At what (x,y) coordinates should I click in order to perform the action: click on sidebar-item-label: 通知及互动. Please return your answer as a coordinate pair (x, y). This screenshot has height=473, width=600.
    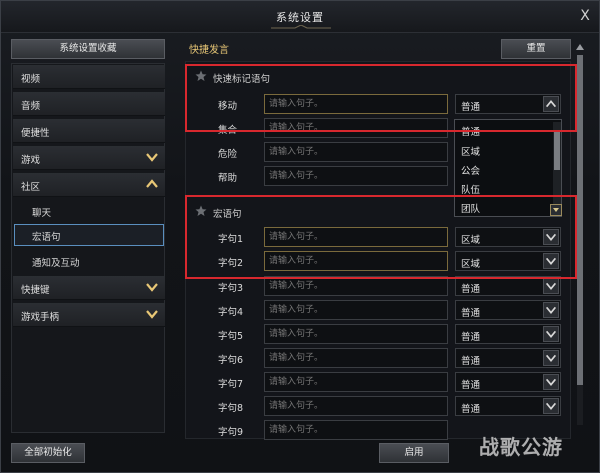
    Looking at the image, I should click on (56, 263).